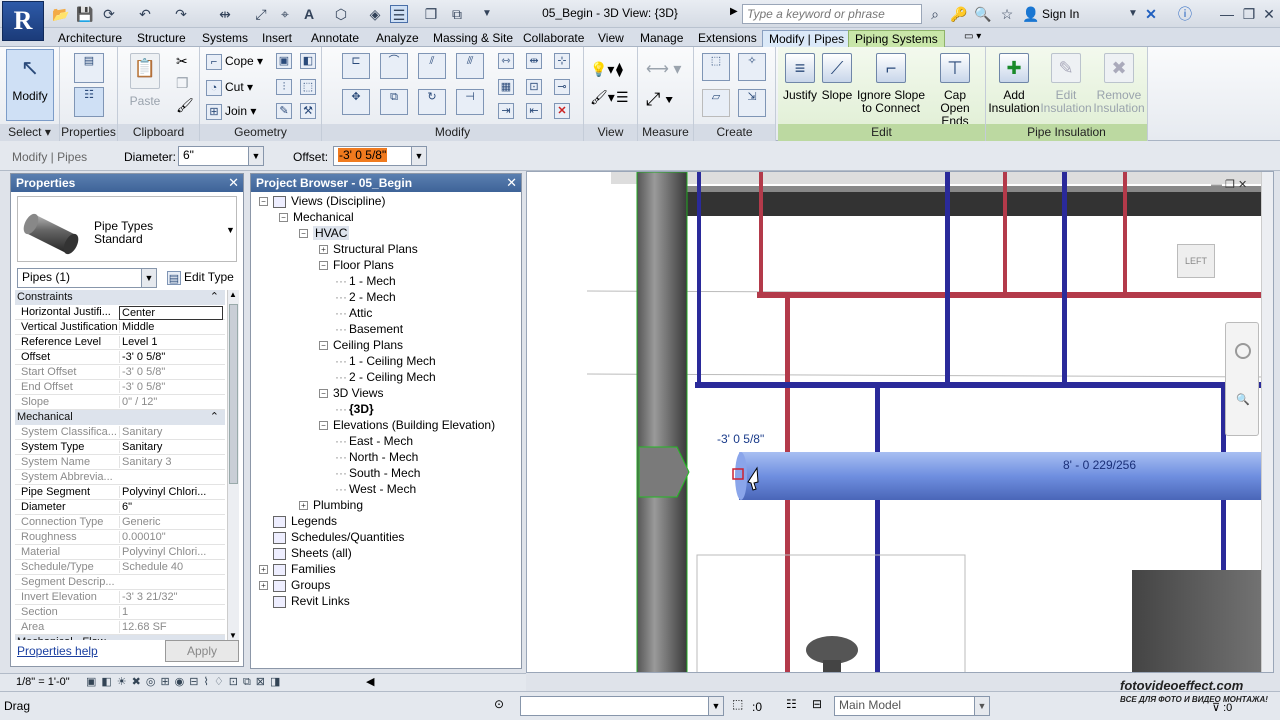 The image size is (1280, 720). What do you see at coordinates (171, 357) in the screenshot?
I see `property-value: -3' 0 5/8"` at bounding box center [171, 357].